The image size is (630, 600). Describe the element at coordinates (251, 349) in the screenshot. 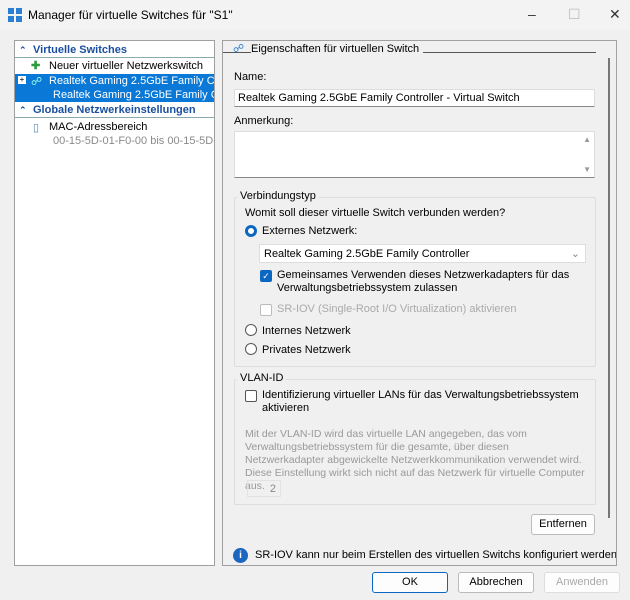

I see `private-network-radio` at that location.